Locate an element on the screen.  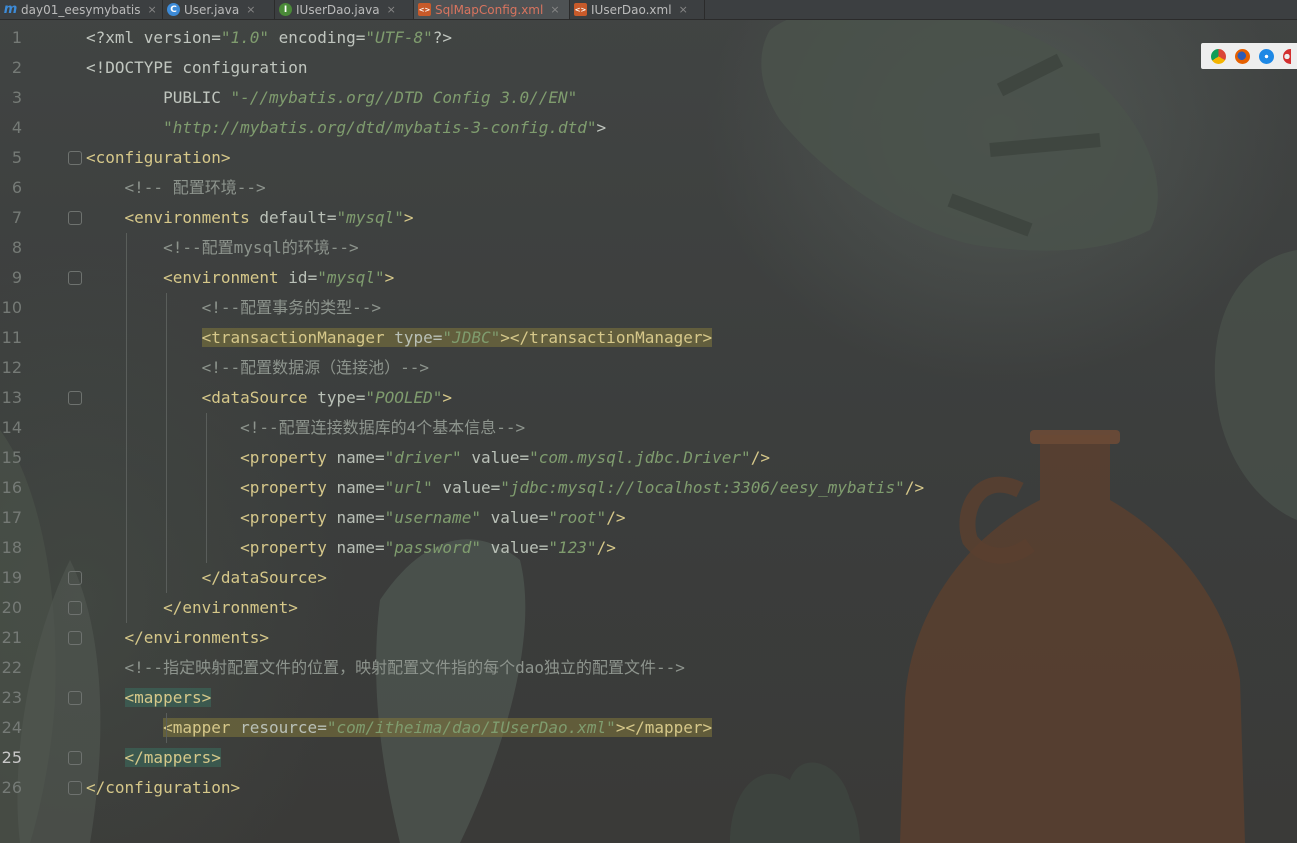
code-line: 23 <mappers> is located at coordinates (648, 698).